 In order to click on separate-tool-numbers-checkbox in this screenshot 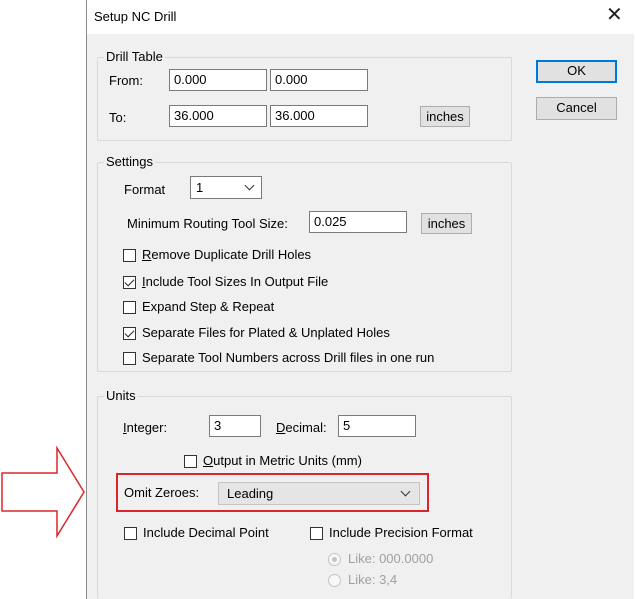, I will do `click(129, 358)`.